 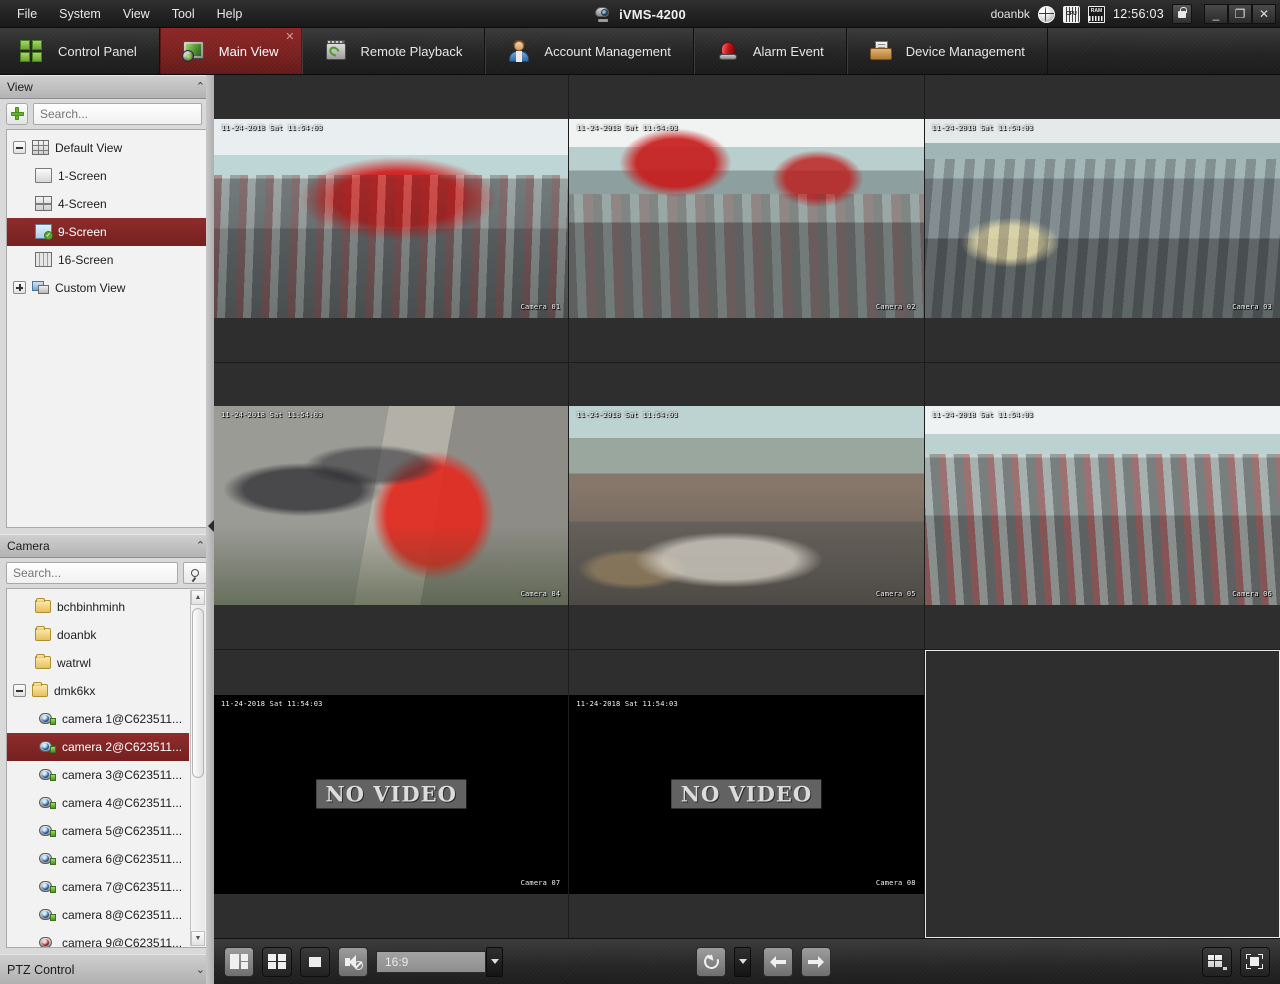 I want to click on aspect-ratio-select: 16:9, so click(x=439, y=961).